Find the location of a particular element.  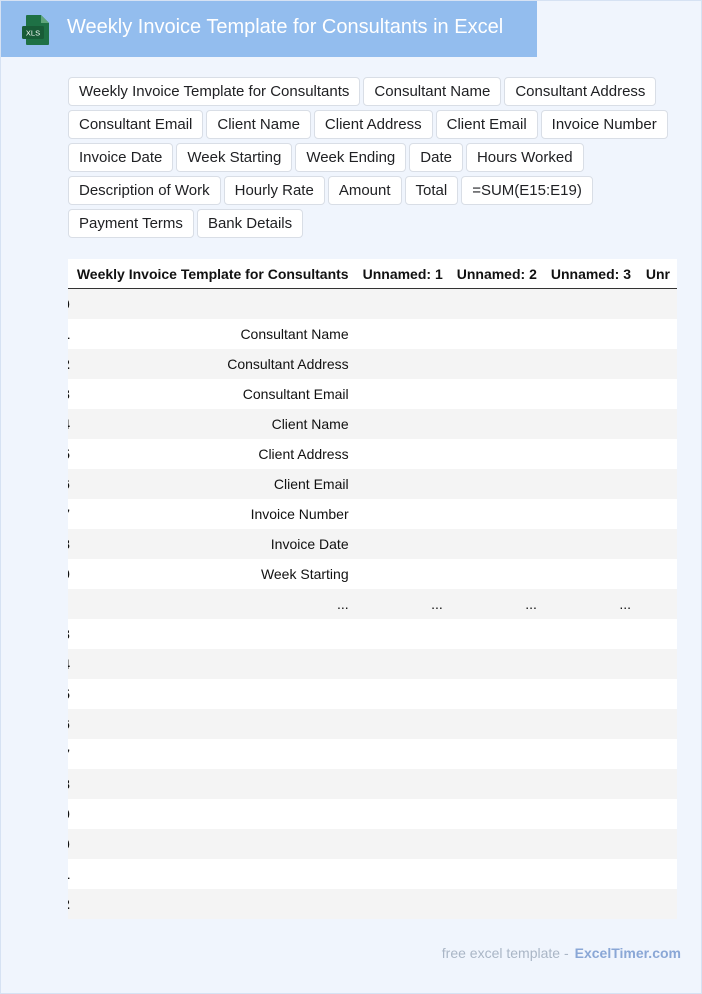

row-index-label: 7 is located at coordinates (69, 514).